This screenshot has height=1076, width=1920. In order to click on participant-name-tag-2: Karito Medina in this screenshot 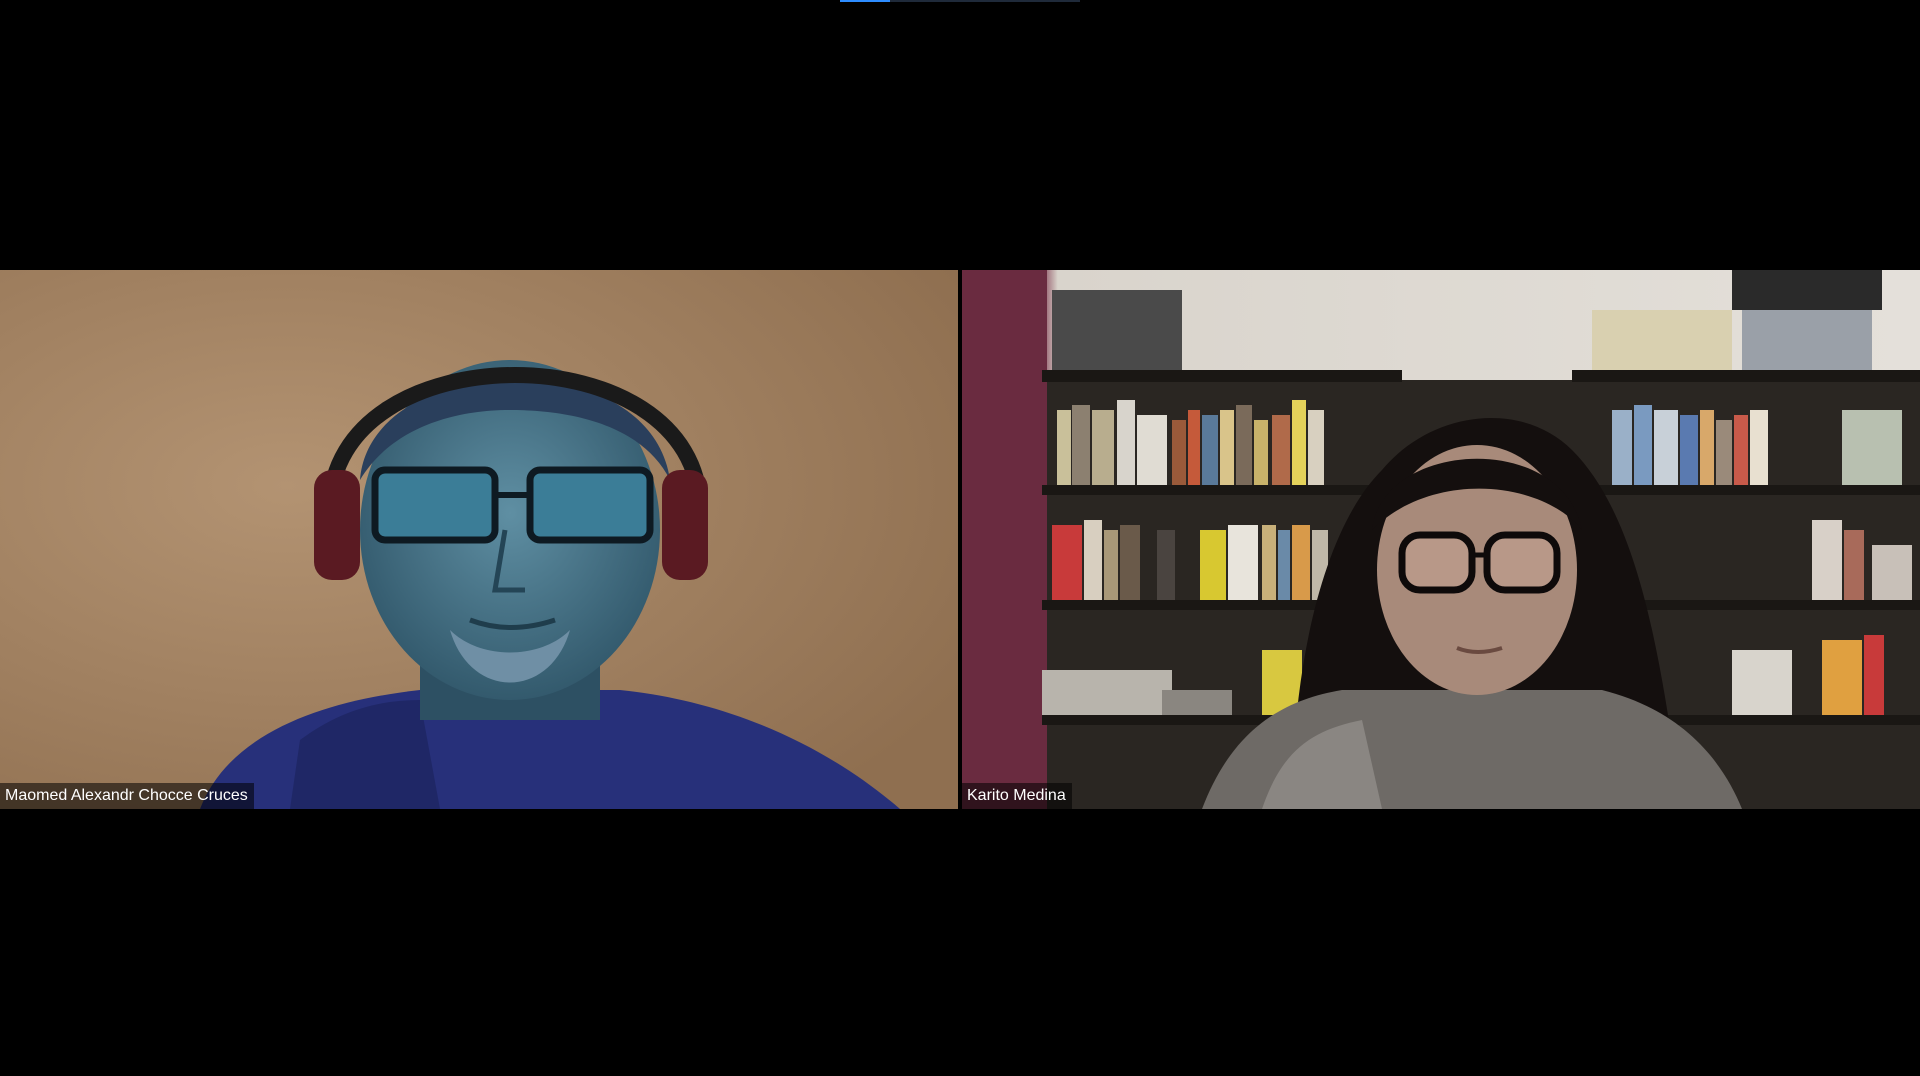, I will do `click(1017, 796)`.